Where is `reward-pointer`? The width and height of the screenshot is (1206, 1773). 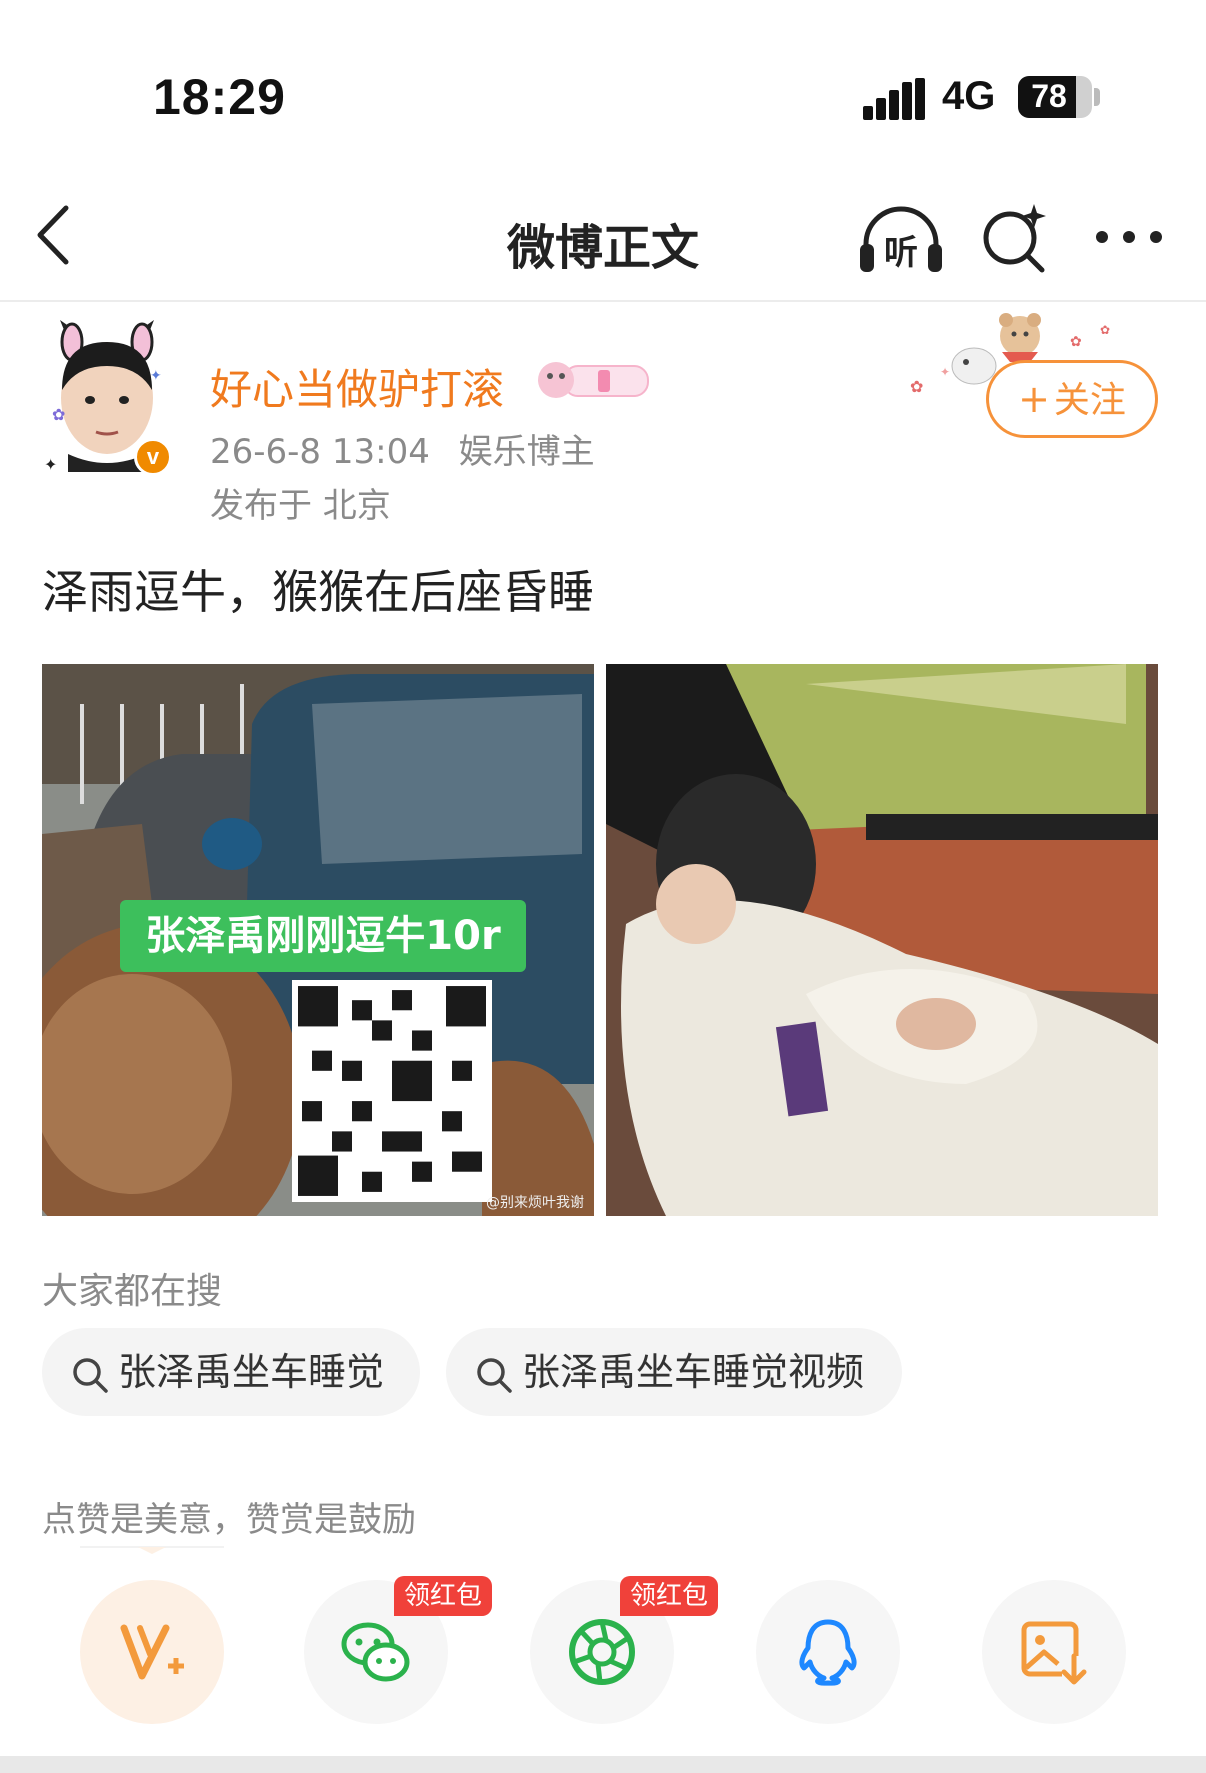
reward-pointer is located at coordinates (152, 1550).